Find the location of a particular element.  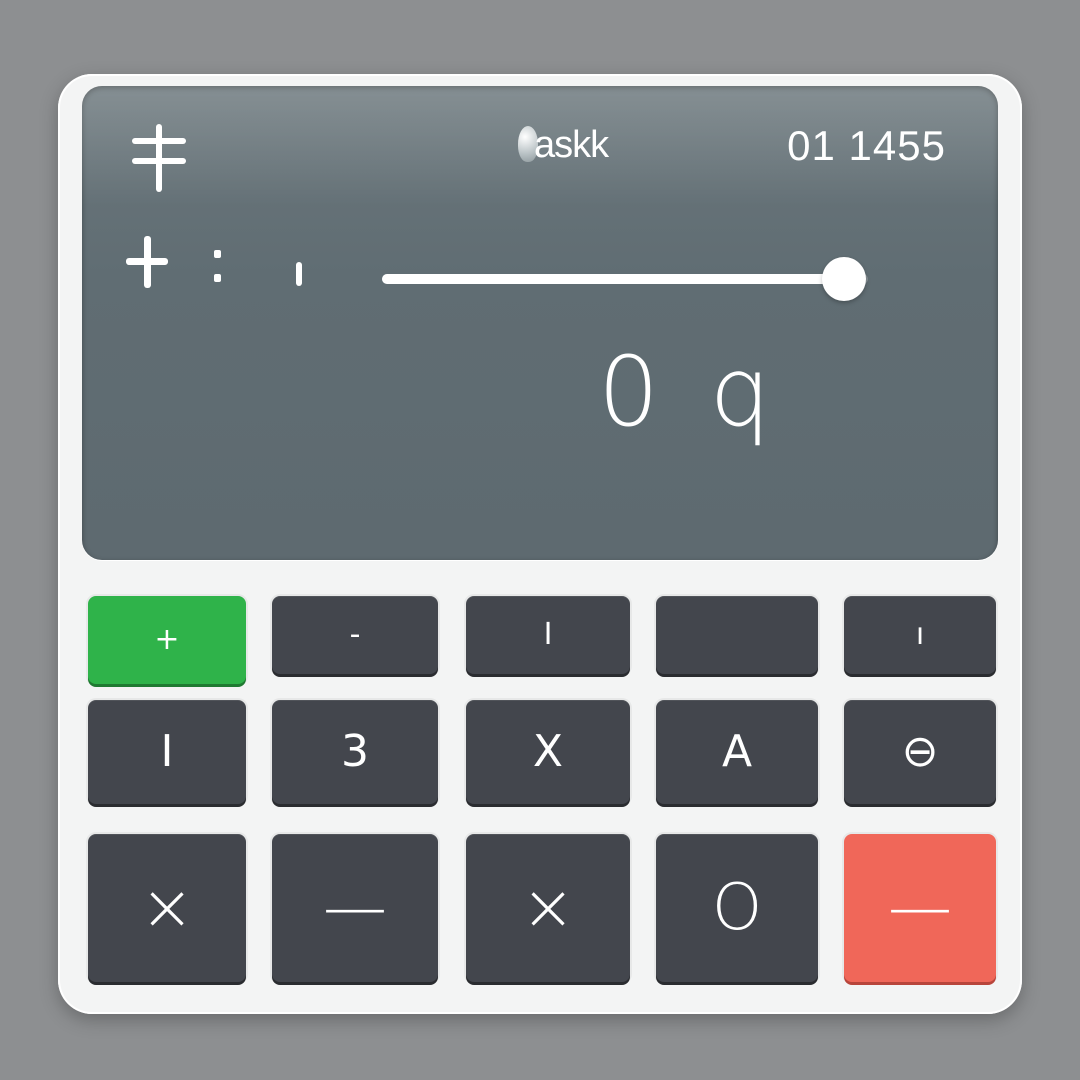

key-label: ⊖ is located at coordinates (920, 751).